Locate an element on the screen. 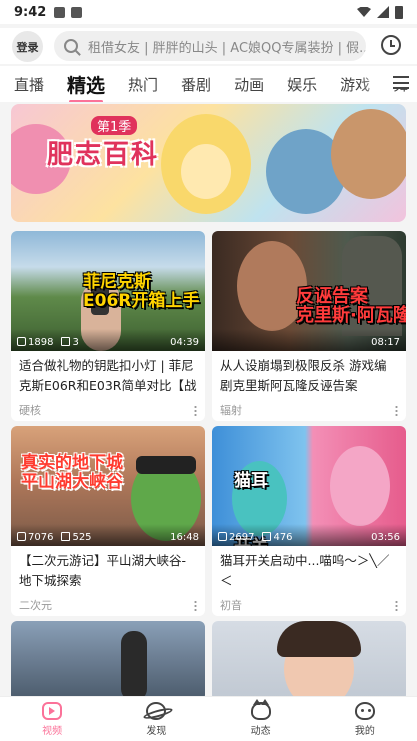 This screenshot has width=417, height=741. danmaku-count: 476 is located at coordinates (277, 537).